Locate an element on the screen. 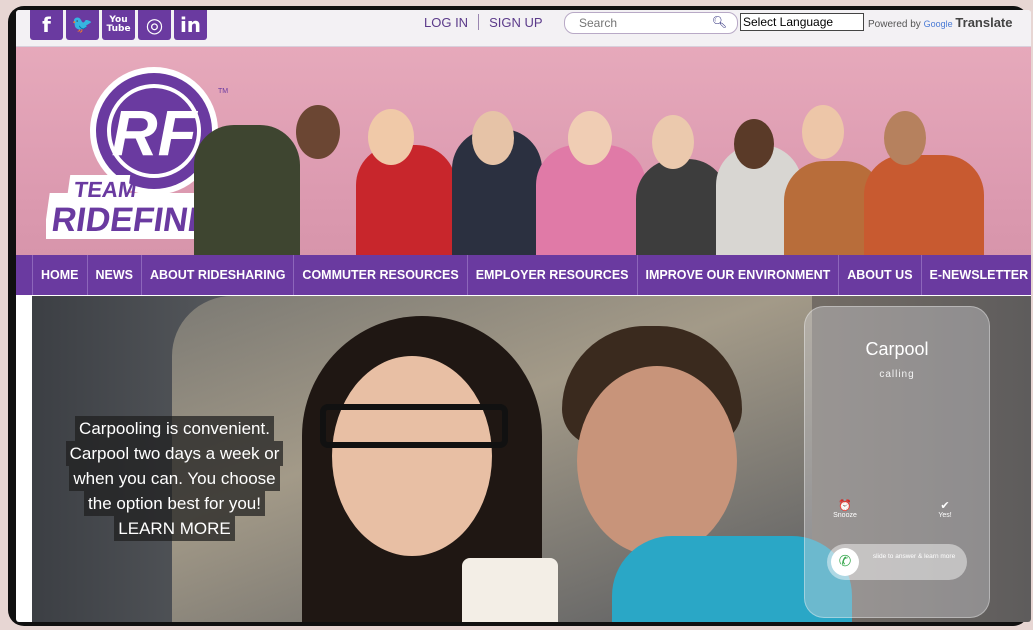  nav-home: HOME is located at coordinates (60, 275).